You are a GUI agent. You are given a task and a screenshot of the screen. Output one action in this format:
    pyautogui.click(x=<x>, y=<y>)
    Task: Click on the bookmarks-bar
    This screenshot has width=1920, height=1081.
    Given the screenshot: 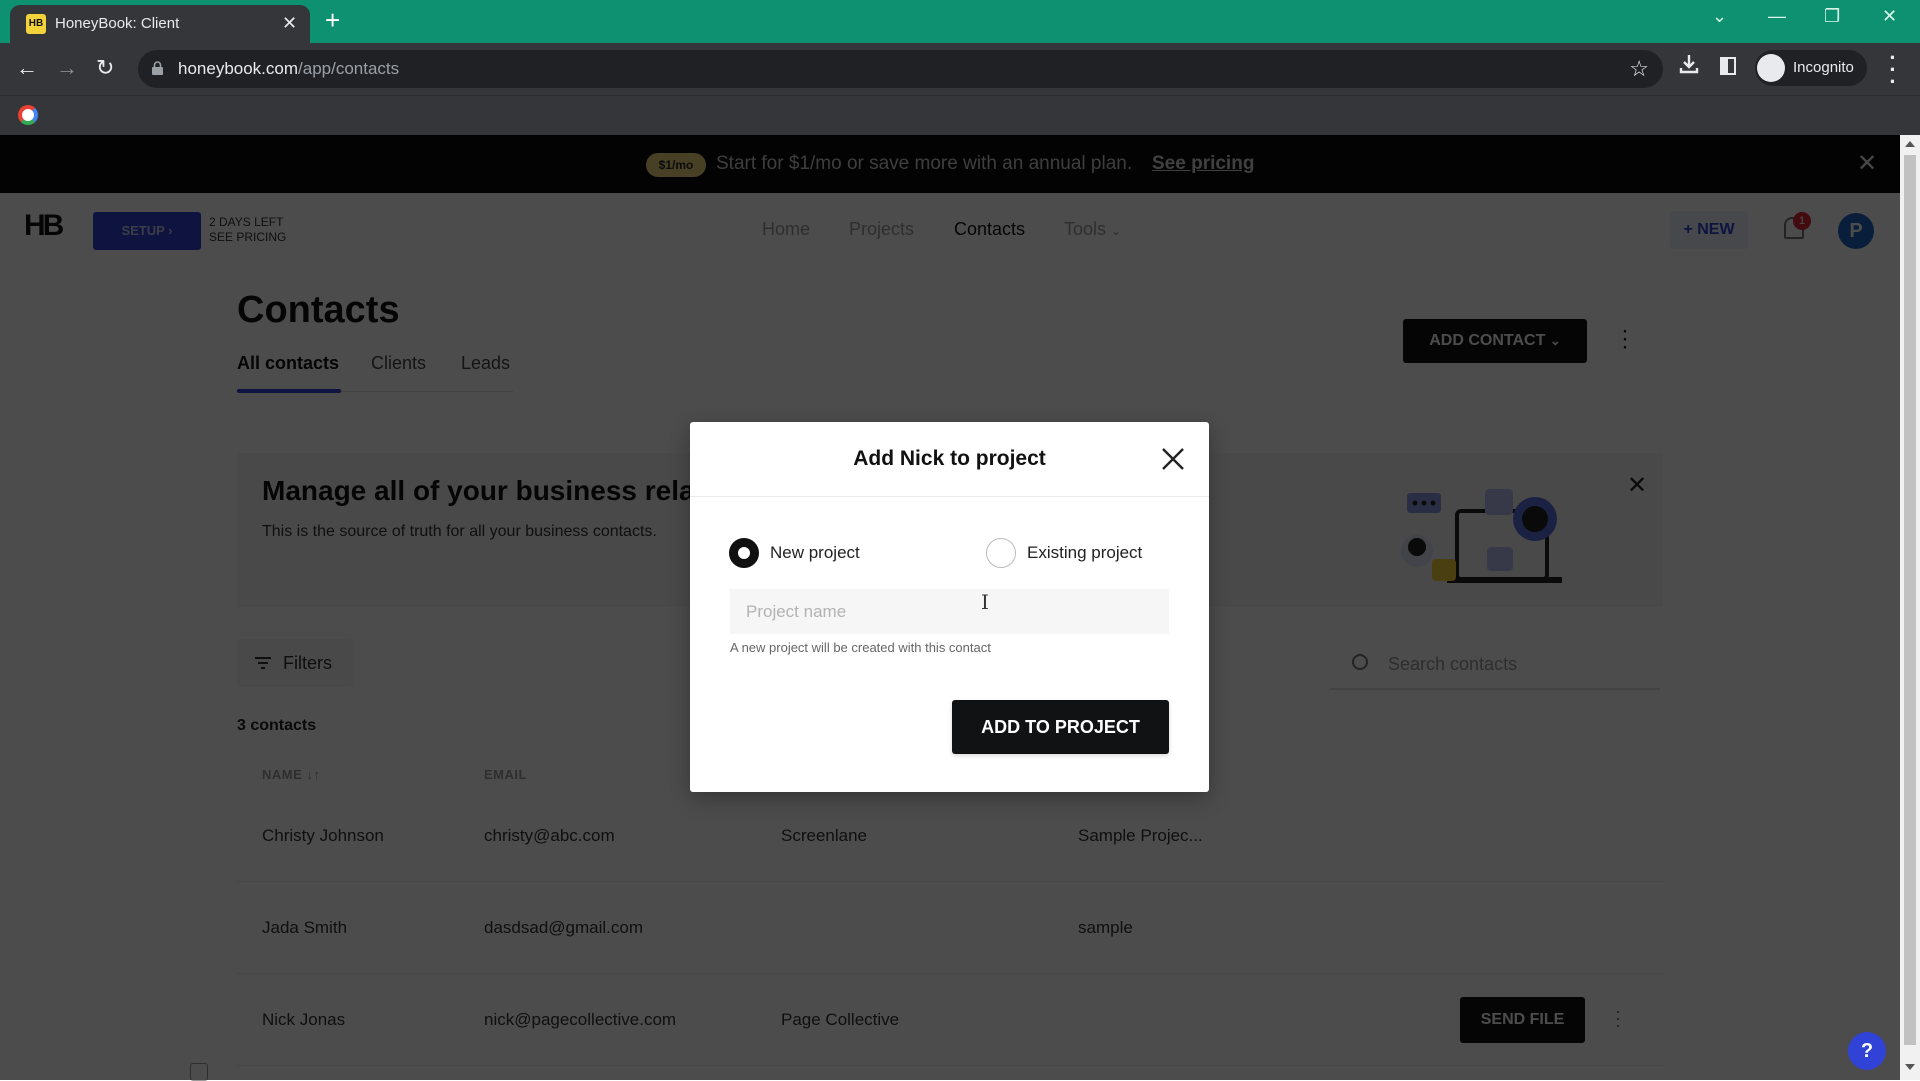 What is the action you would take?
    pyautogui.click(x=960, y=115)
    